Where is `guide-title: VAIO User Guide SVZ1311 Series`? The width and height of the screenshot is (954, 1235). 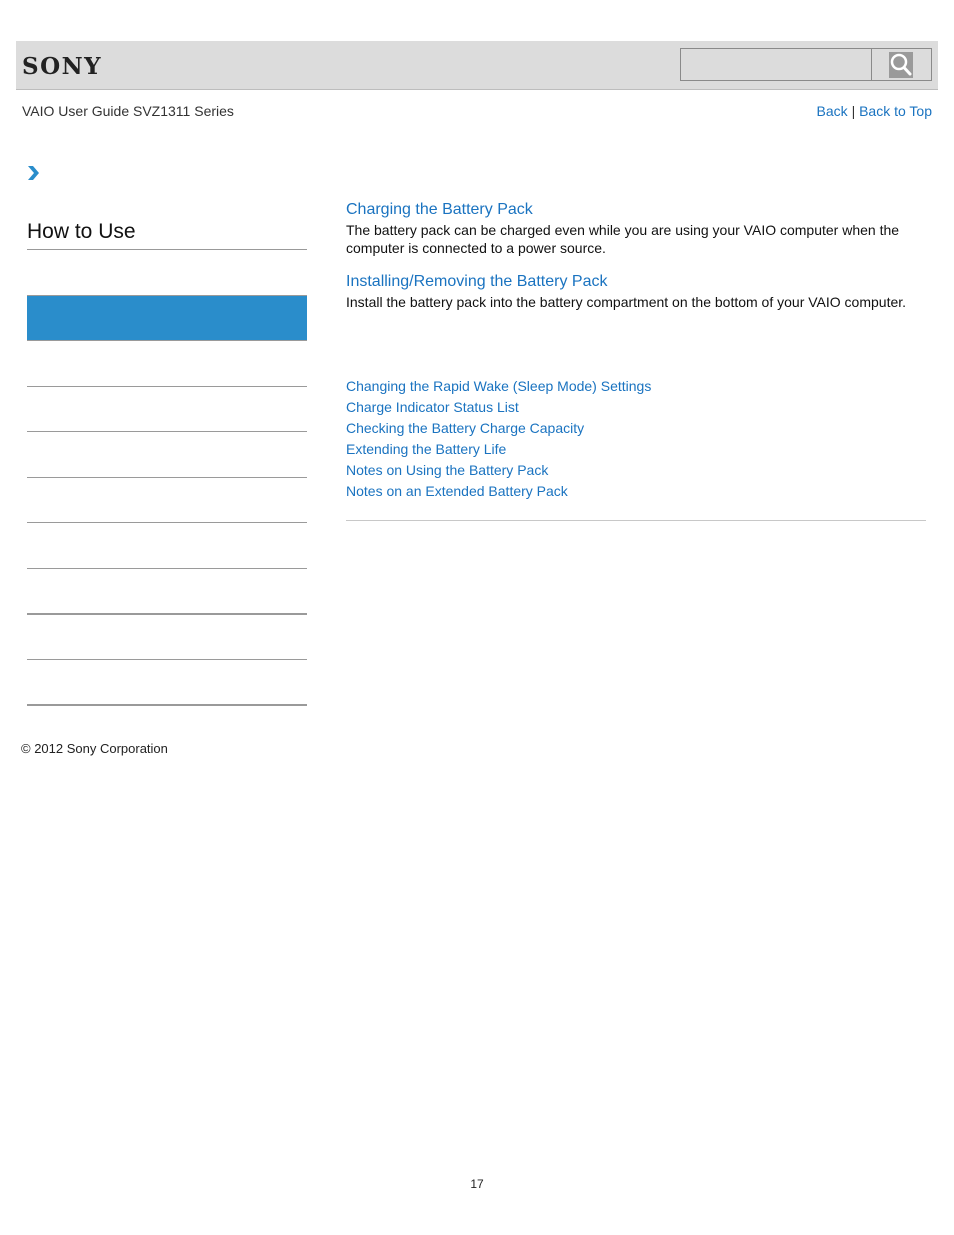 guide-title: VAIO User Guide SVZ1311 Series is located at coordinates (128, 111).